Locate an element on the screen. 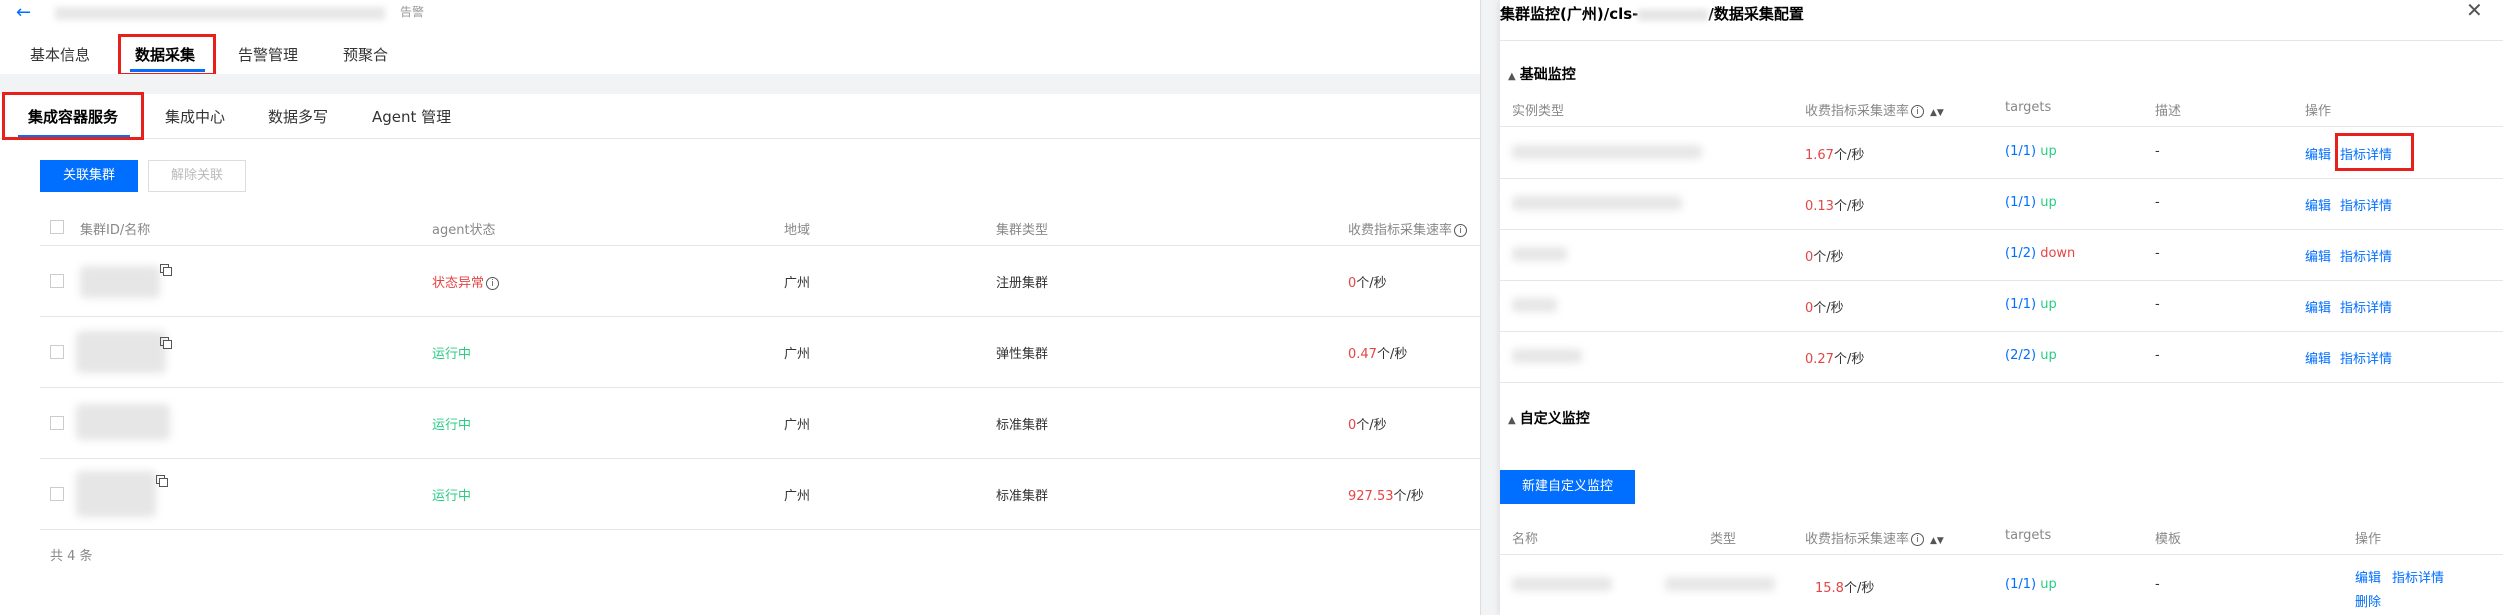  custom-monitor-heading: ▲ 自定义监控 is located at coordinates (1549, 418).